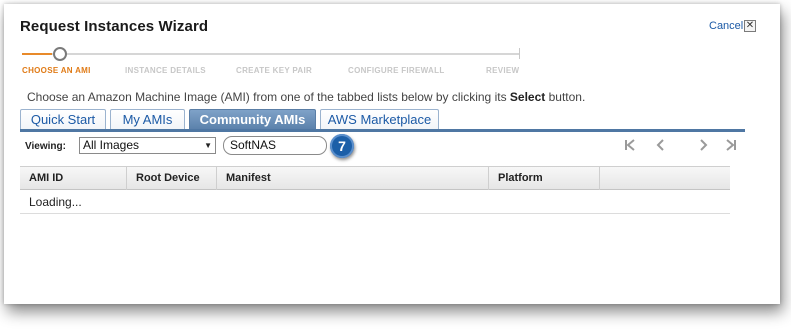 The width and height of the screenshot is (791, 335). Describe the element at coordinates (342, 146) in the screenshot. I see `step-callout-badge: 7` at that location.